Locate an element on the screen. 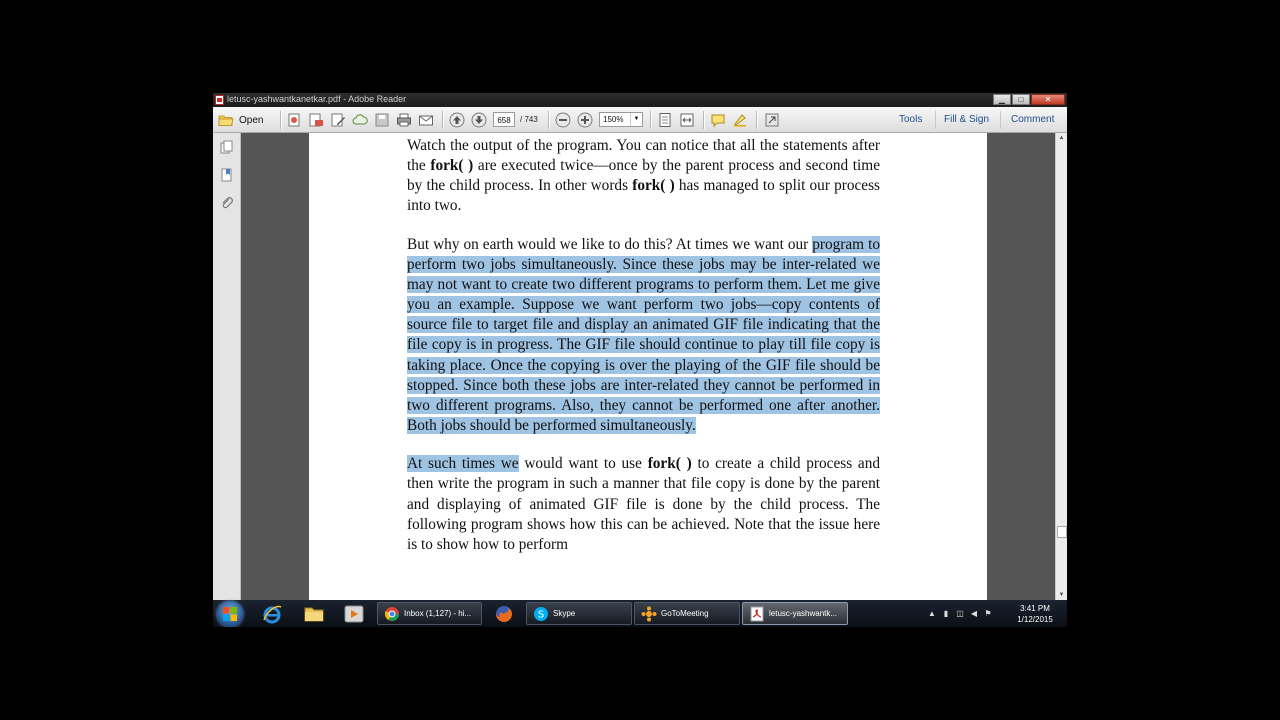 This screenshot has height=720, width=1280. open-button: Open is located at coordinates (240, 120).